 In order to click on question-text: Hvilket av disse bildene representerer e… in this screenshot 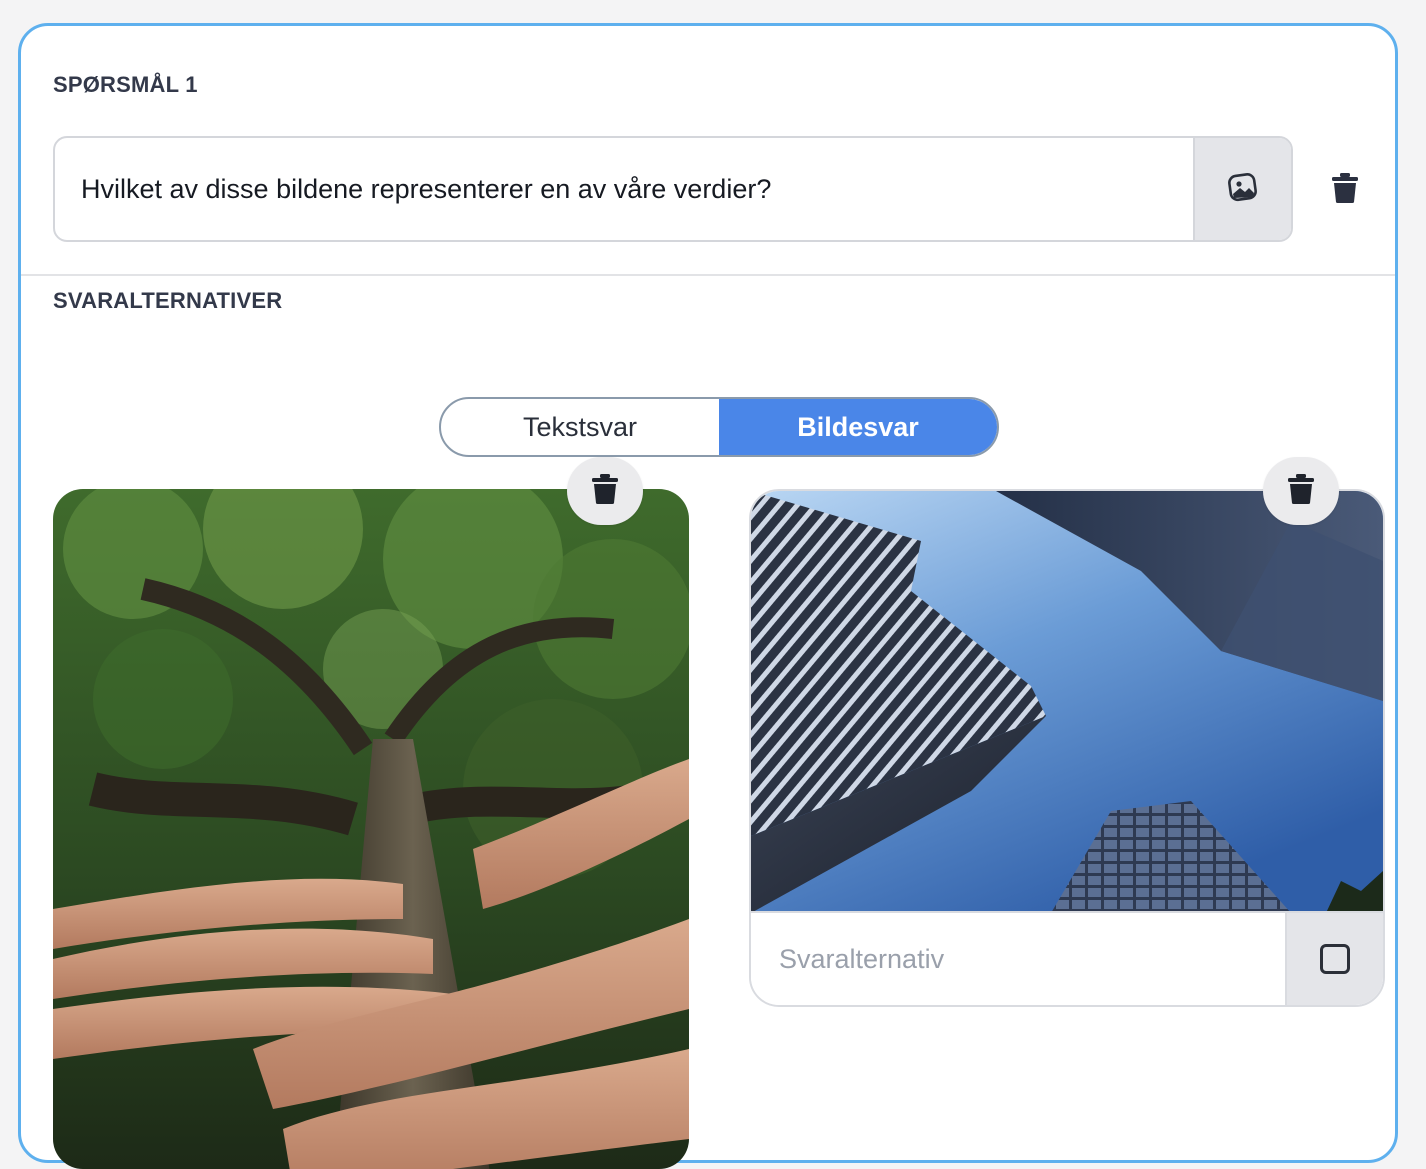, I will do `click(426, 189)`.